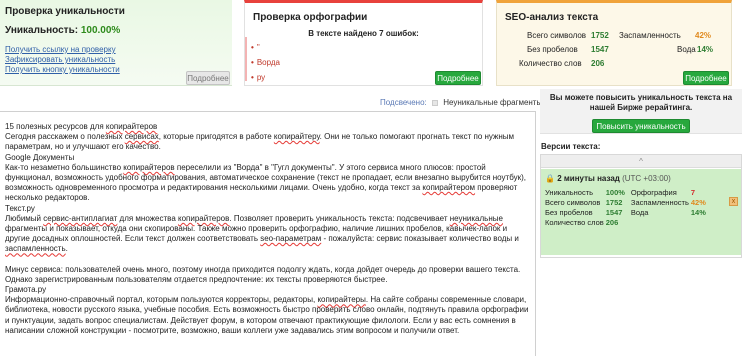  Describe the element at coordinates (552, 49) in the screenshot. I see `seo-no-spaces-label: Без пробелов` at that location.